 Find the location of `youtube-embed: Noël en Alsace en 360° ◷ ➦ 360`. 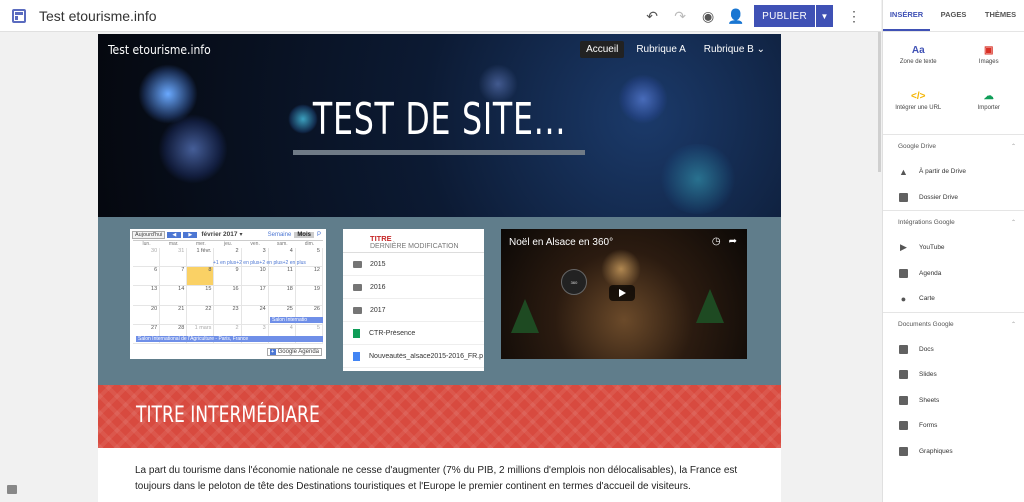

youtube-embed: Noël en Alsace en 360° ◷ ➦ 360 is located at coordinates (624, 294).